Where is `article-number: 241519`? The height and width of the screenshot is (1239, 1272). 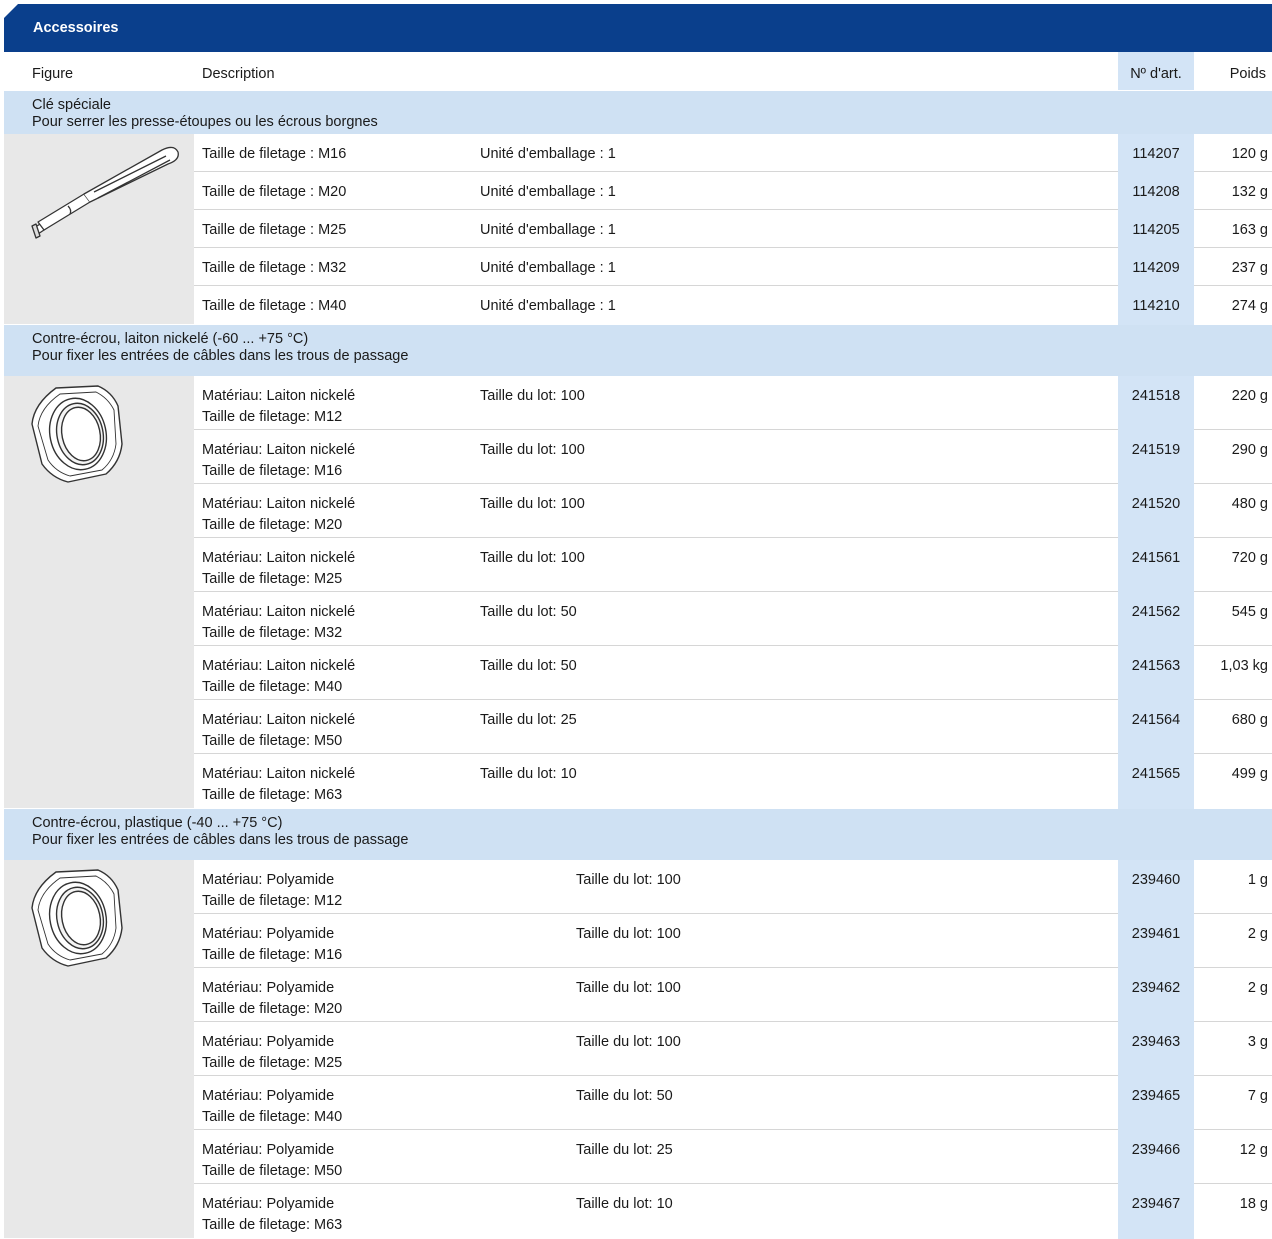 article-number: 241519 is located at coordinates (1156, 457).